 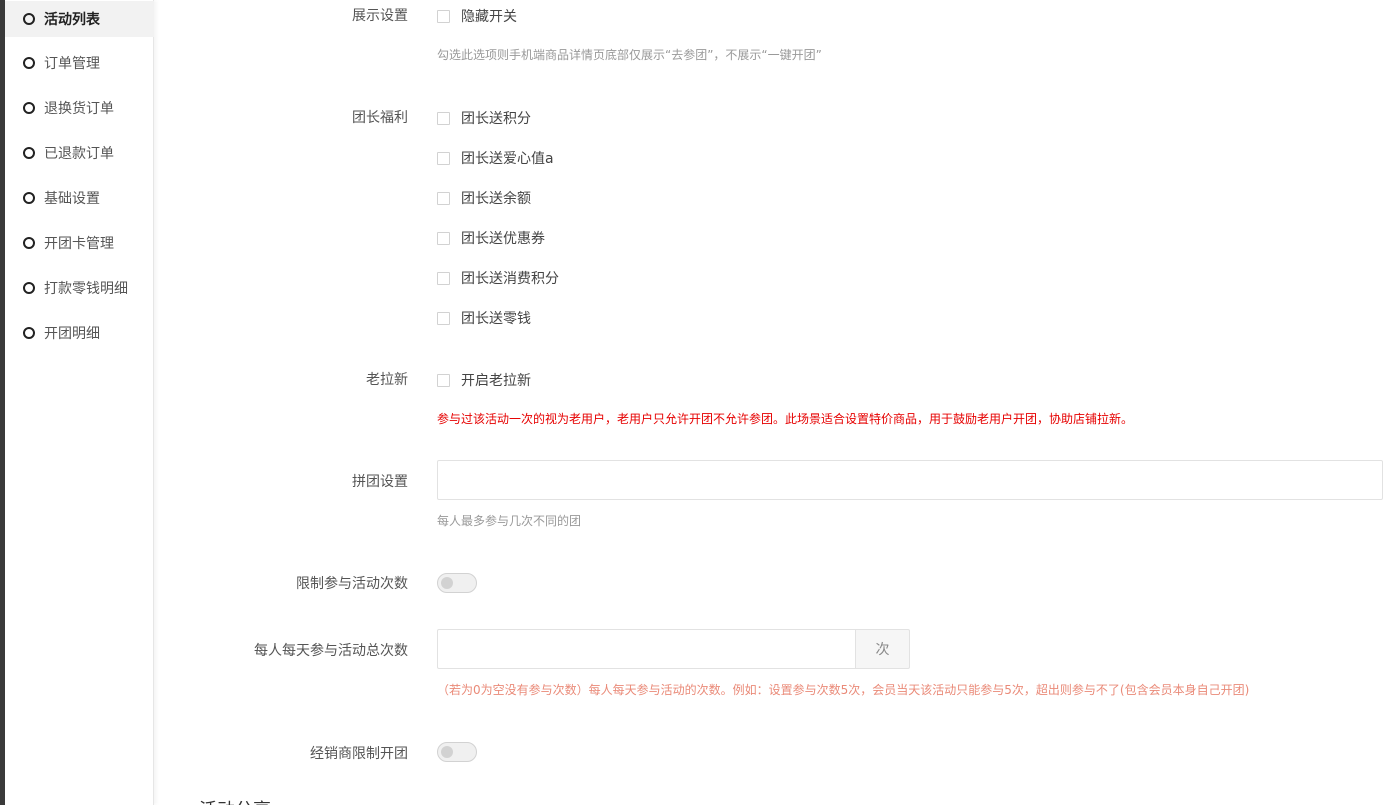 What do you see at coordinates (387, 380) in the screenshot?
I see `old-brings-new-label: 老拉新` at bounding box center [387, 380].